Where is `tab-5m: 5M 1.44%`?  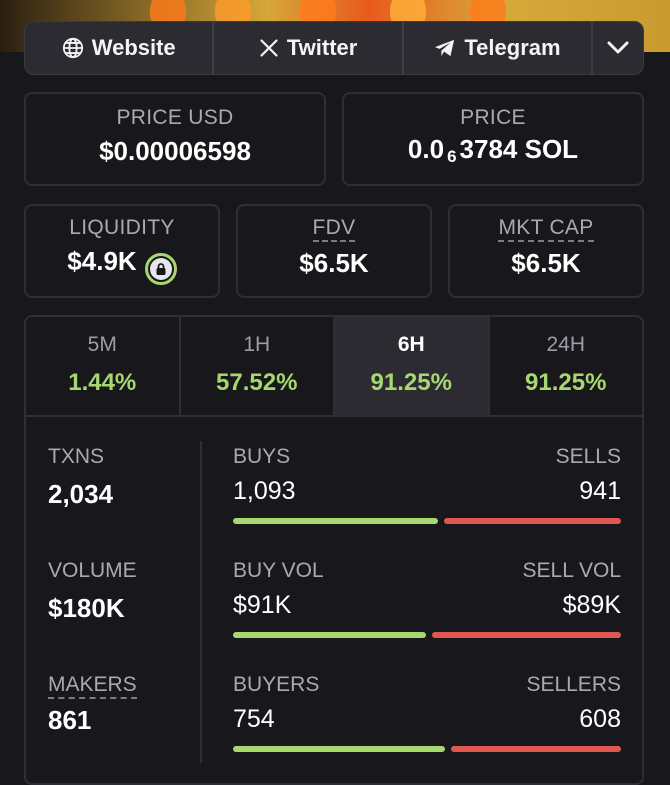
tab-5m: 5M 1.44% is located at coordinates (103, 366).